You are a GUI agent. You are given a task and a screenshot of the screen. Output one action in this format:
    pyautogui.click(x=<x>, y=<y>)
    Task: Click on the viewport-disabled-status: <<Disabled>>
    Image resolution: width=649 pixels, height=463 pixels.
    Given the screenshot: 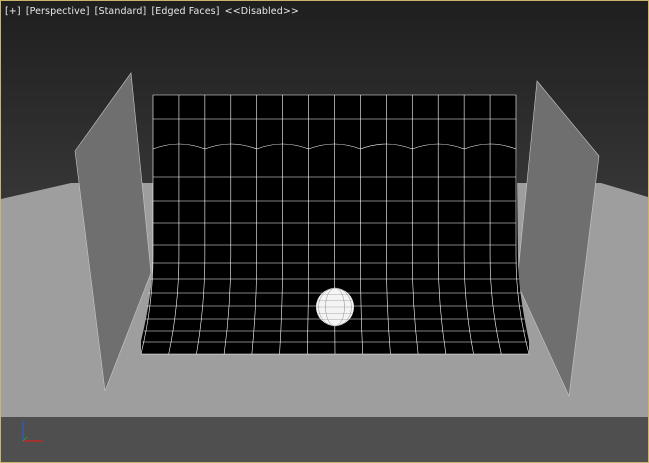 What is the action you would take?
    pyautogui.click(x=262, y=11)
    